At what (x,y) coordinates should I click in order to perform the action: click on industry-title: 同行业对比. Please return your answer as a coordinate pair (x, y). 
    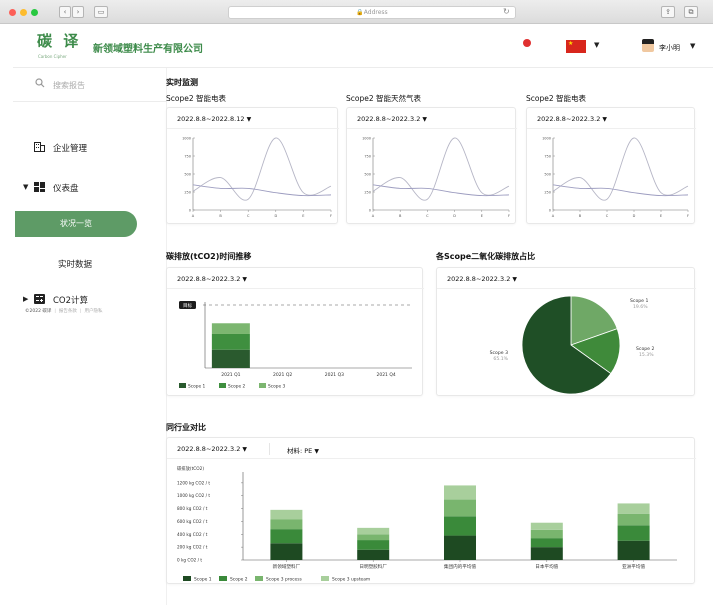
    Looking at the image, I should click on (186, 427).